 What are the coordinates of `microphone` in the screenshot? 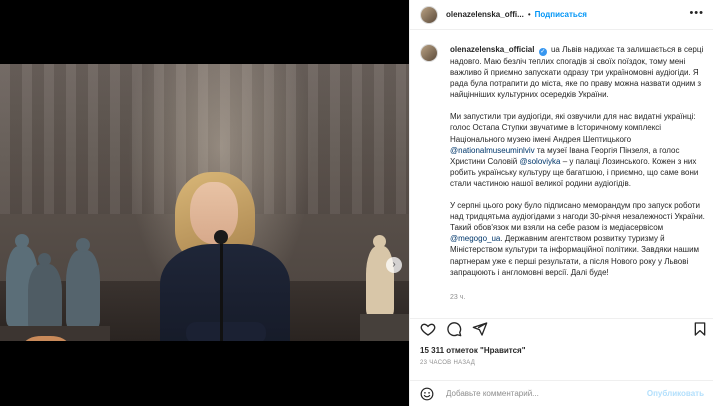 It's located at (221, 237).